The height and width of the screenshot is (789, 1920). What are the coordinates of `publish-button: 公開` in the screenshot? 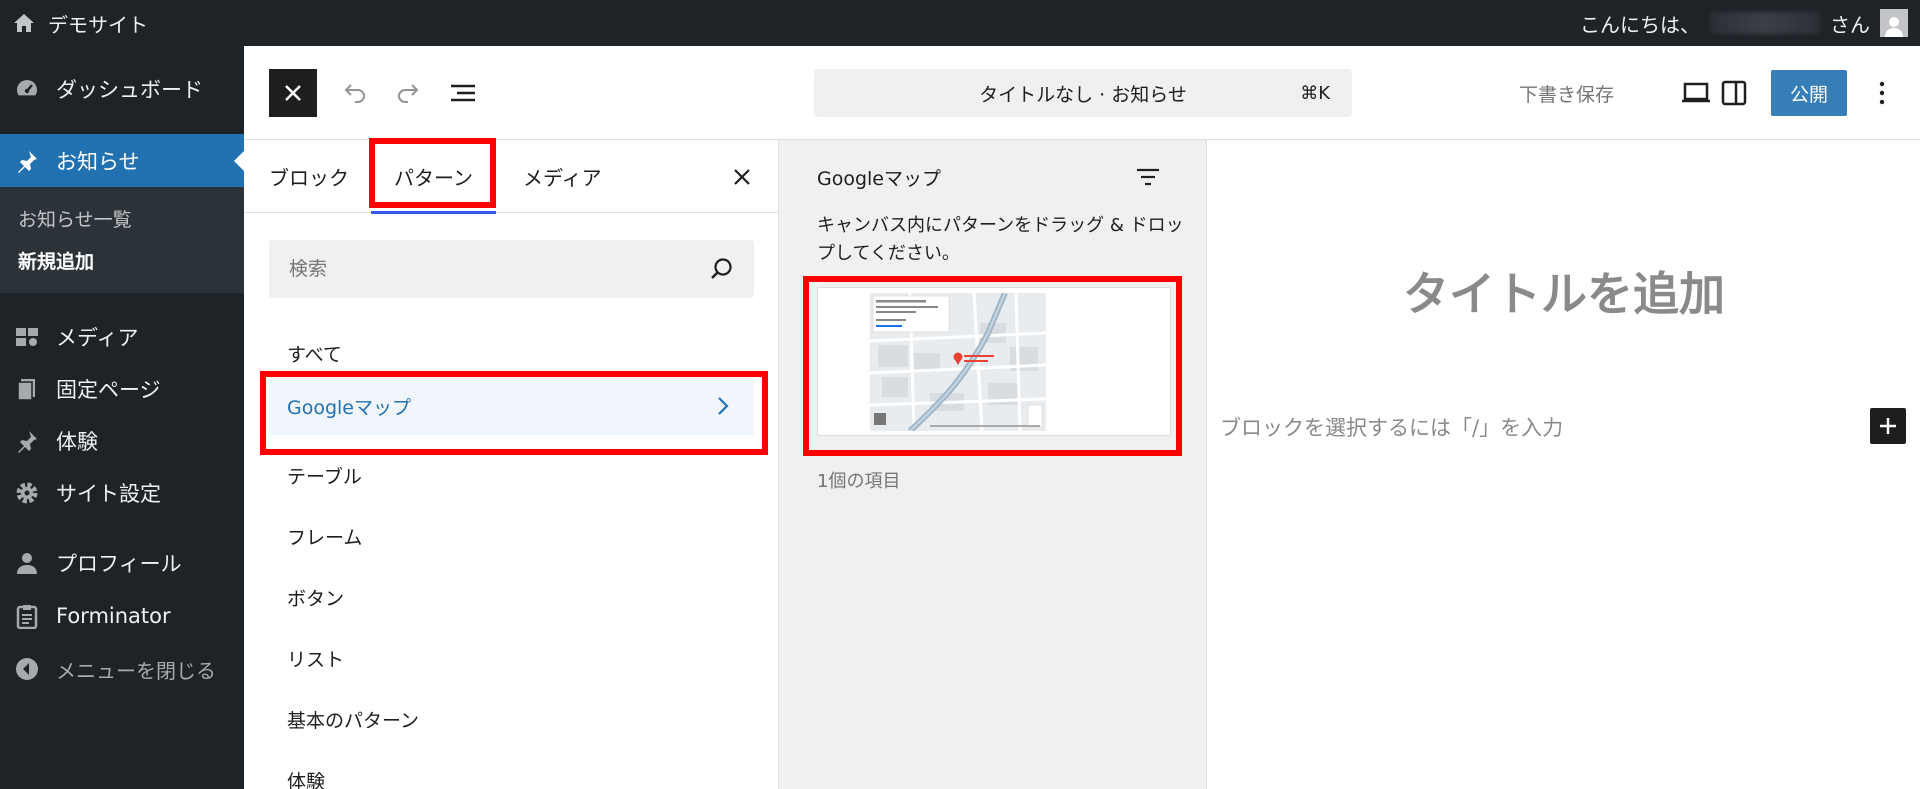 It's located at (1809, 93).